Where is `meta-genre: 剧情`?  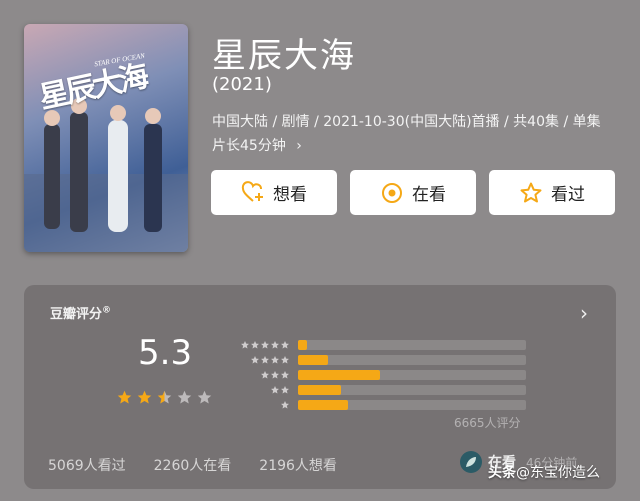
meta-genre: 剧情 is located at coordinates (295, 122).